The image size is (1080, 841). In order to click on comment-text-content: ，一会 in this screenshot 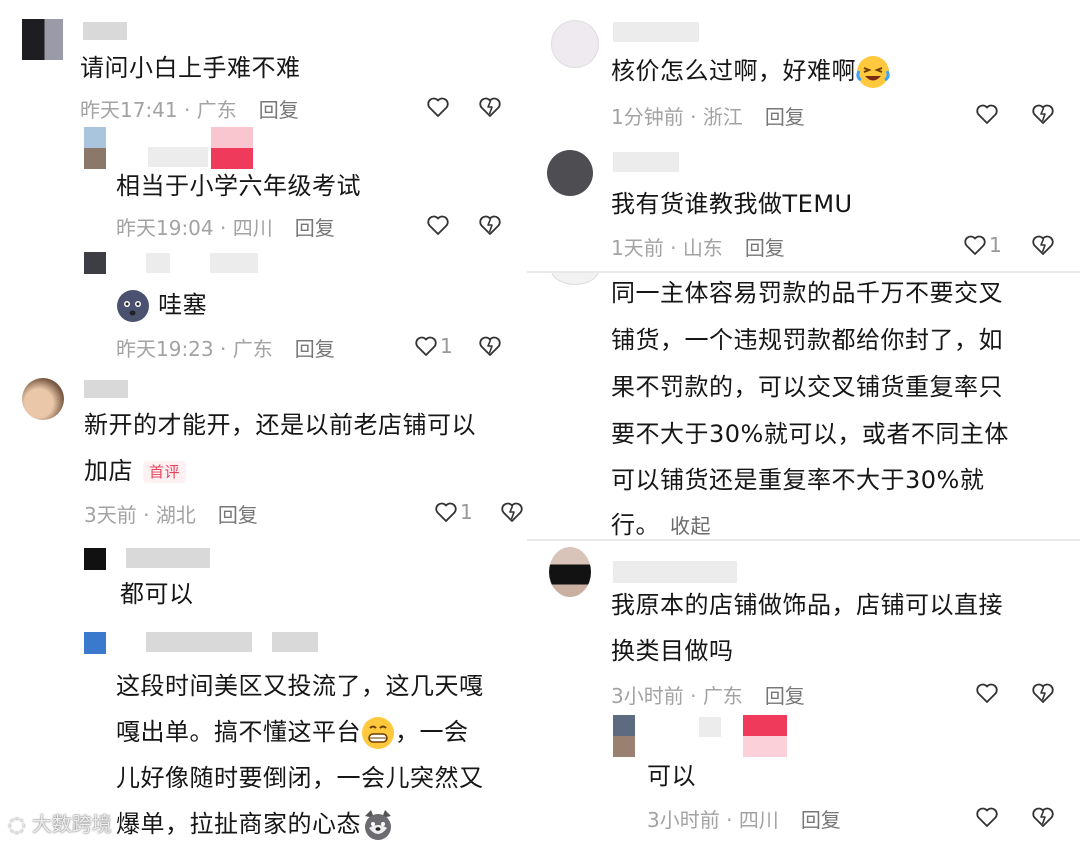, I will do `click(432, 732)`.